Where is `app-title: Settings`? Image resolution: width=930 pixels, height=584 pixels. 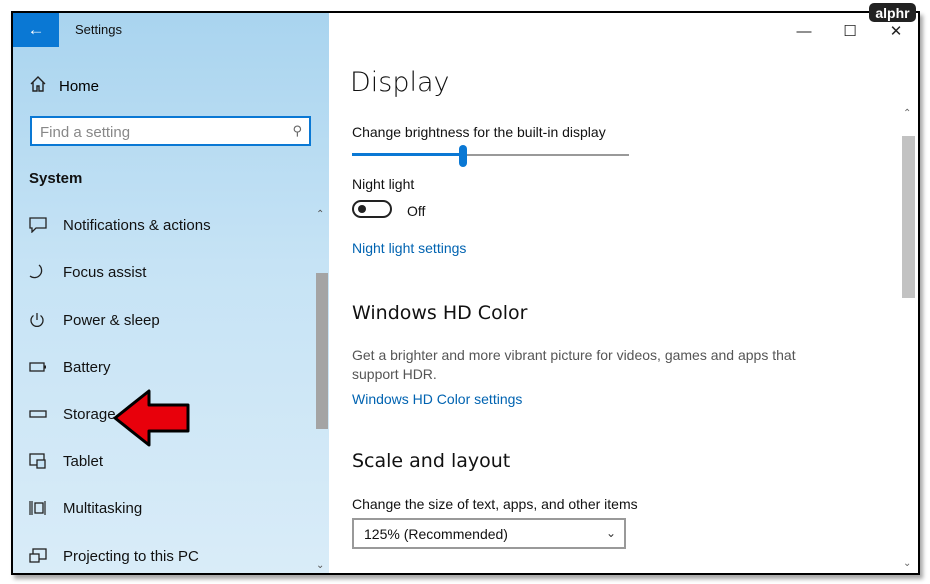
app-title: Settings is located at coordinates (98, 29).